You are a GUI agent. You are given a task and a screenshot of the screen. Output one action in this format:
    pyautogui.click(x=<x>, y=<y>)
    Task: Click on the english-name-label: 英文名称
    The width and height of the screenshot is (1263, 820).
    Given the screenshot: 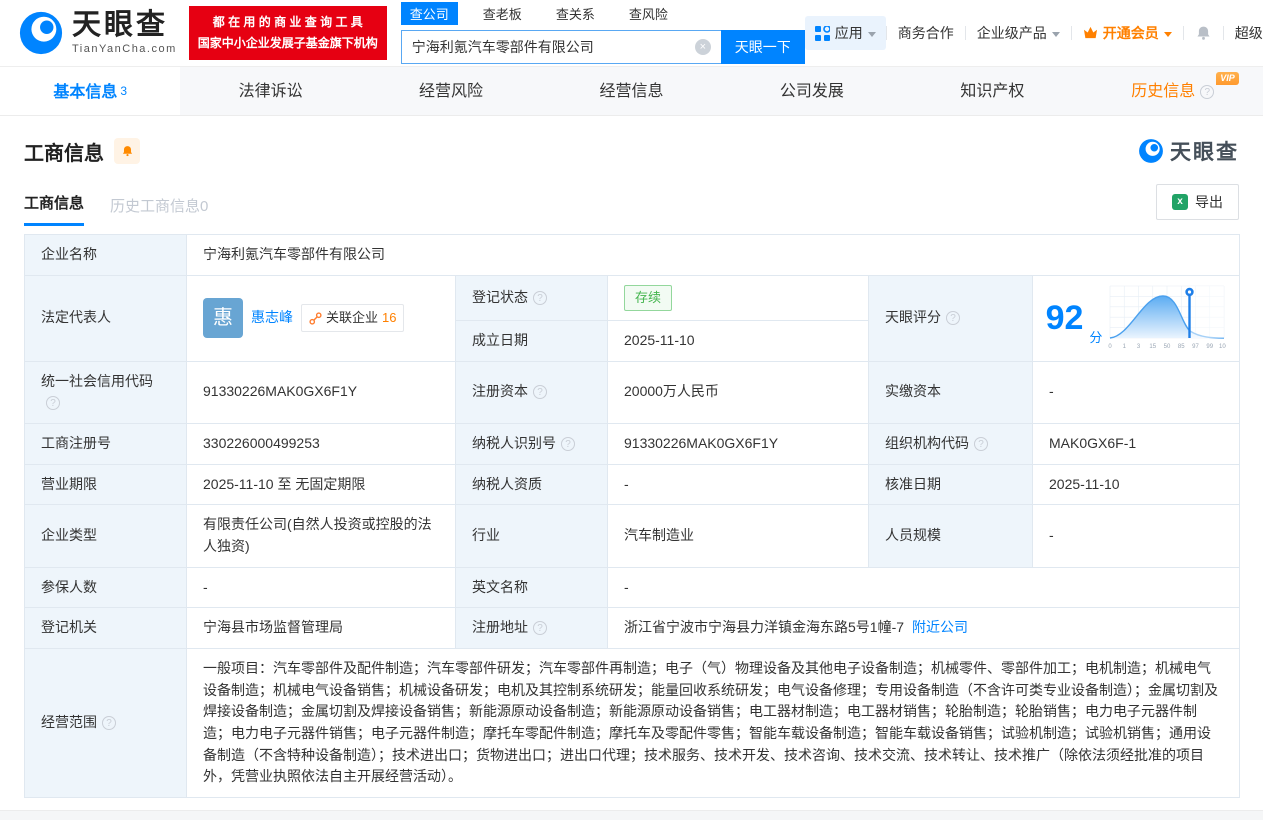 What is the action you would take?
    pyautogui.click(x=531, y=587)
    